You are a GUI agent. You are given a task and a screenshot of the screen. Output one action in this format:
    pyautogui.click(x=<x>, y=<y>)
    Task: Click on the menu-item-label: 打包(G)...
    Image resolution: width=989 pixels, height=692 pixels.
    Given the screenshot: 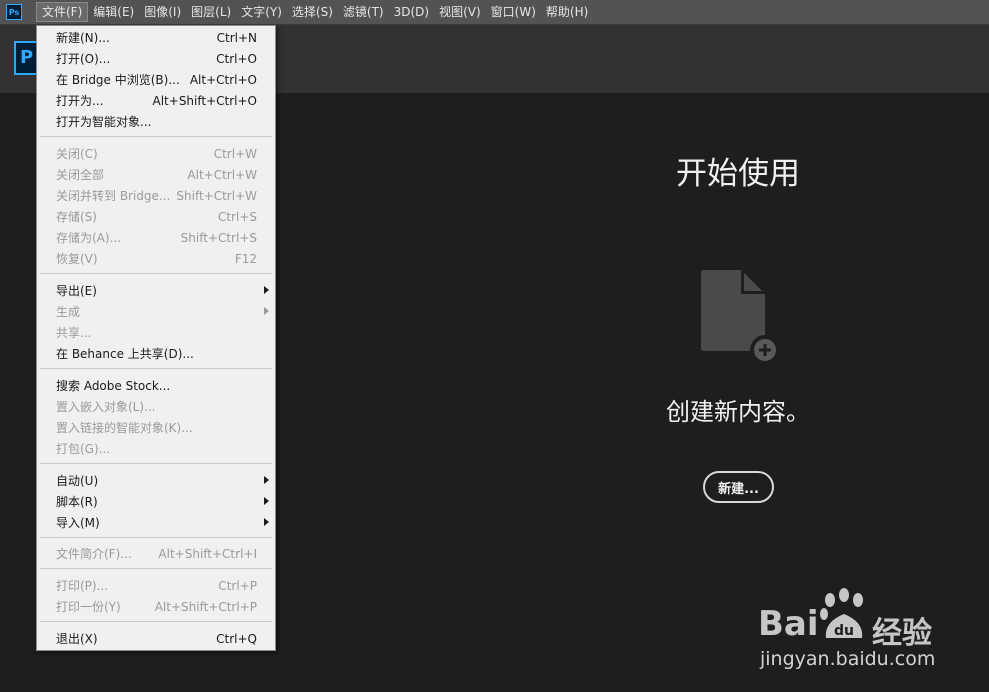 What is the action you would take?
    pyautogui.click(x=83, y=449)
    